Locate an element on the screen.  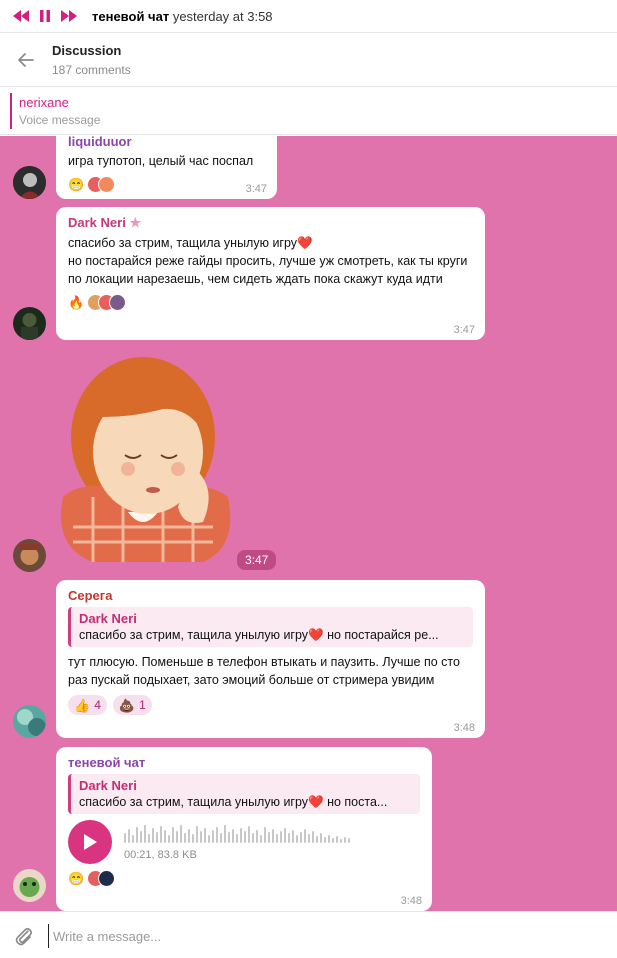
voice-waveform is located at coordinates (237, 833).